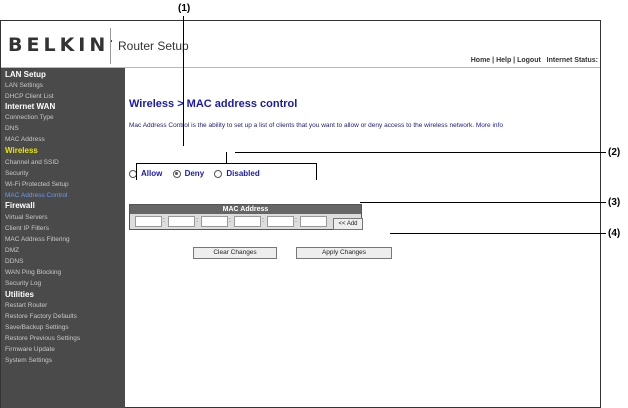 Image resolution: width=628 pixels, height=408 pixels. Describe the element at coordinates (614, 233) in the screenshot. I see `callout-4: (4)` at that location.